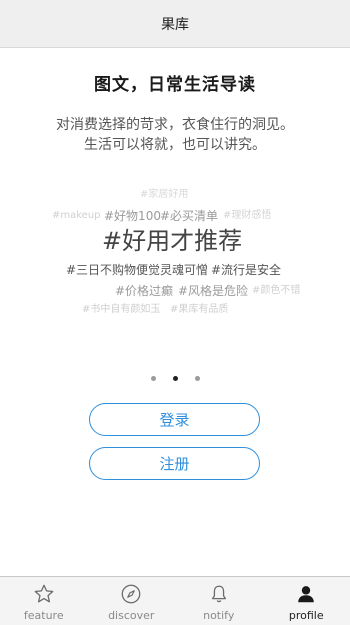  Describe the element at coordinates (175, 82) in the screenshot. I see `intro-headline: 图文，日常生活导读` at that location.